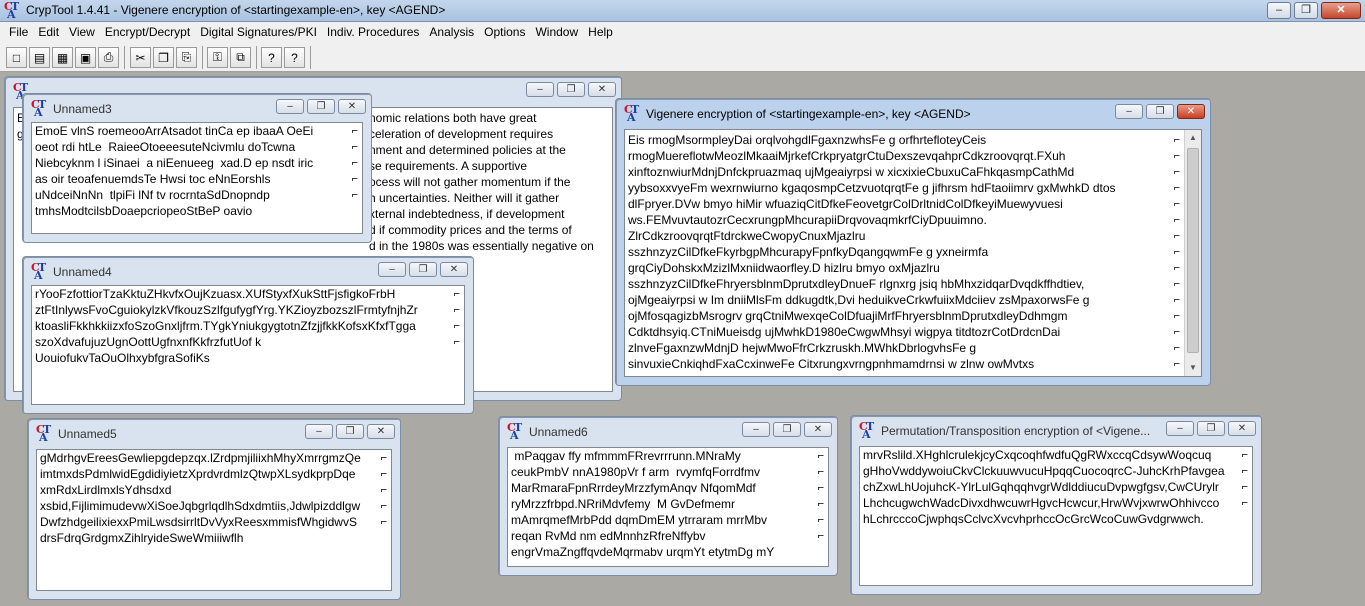  I want to click on paste-icon: ⎘, so click(186, 57).